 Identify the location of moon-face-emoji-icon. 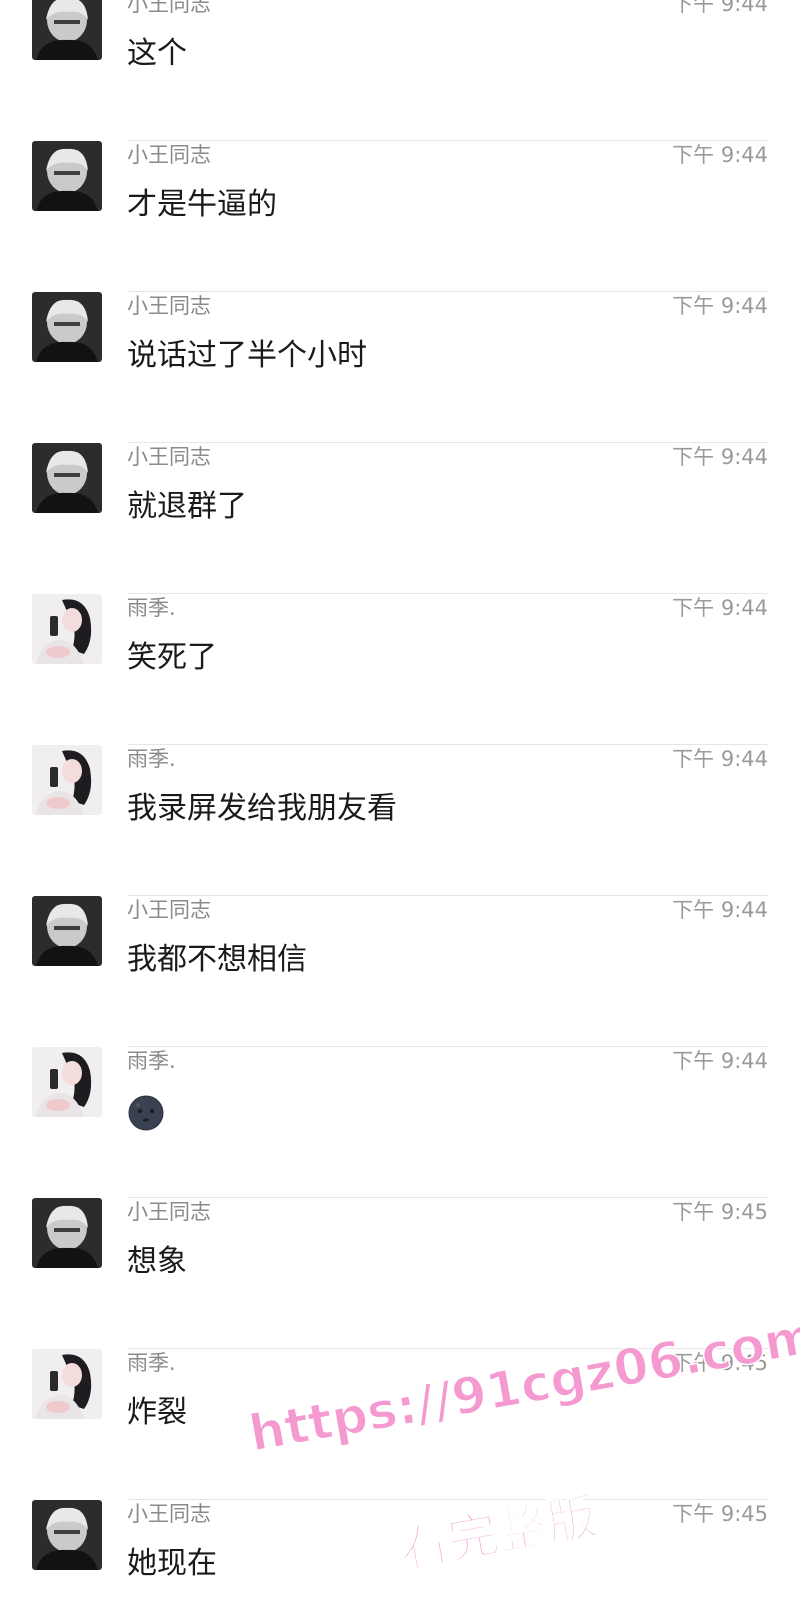
(146, 1113).